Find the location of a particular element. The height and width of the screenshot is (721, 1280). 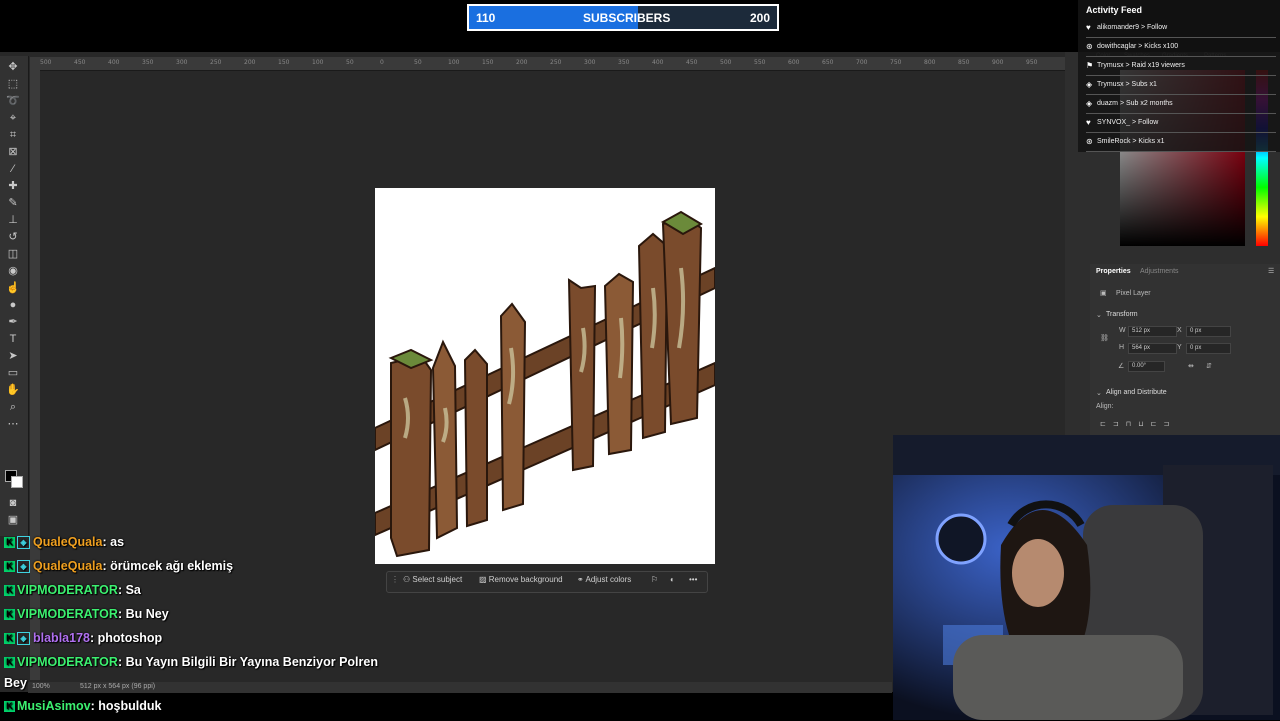

activity-feed-item: ⚑ Trymusx > Raid x19 viewers is located at coordinates (1181, 66).